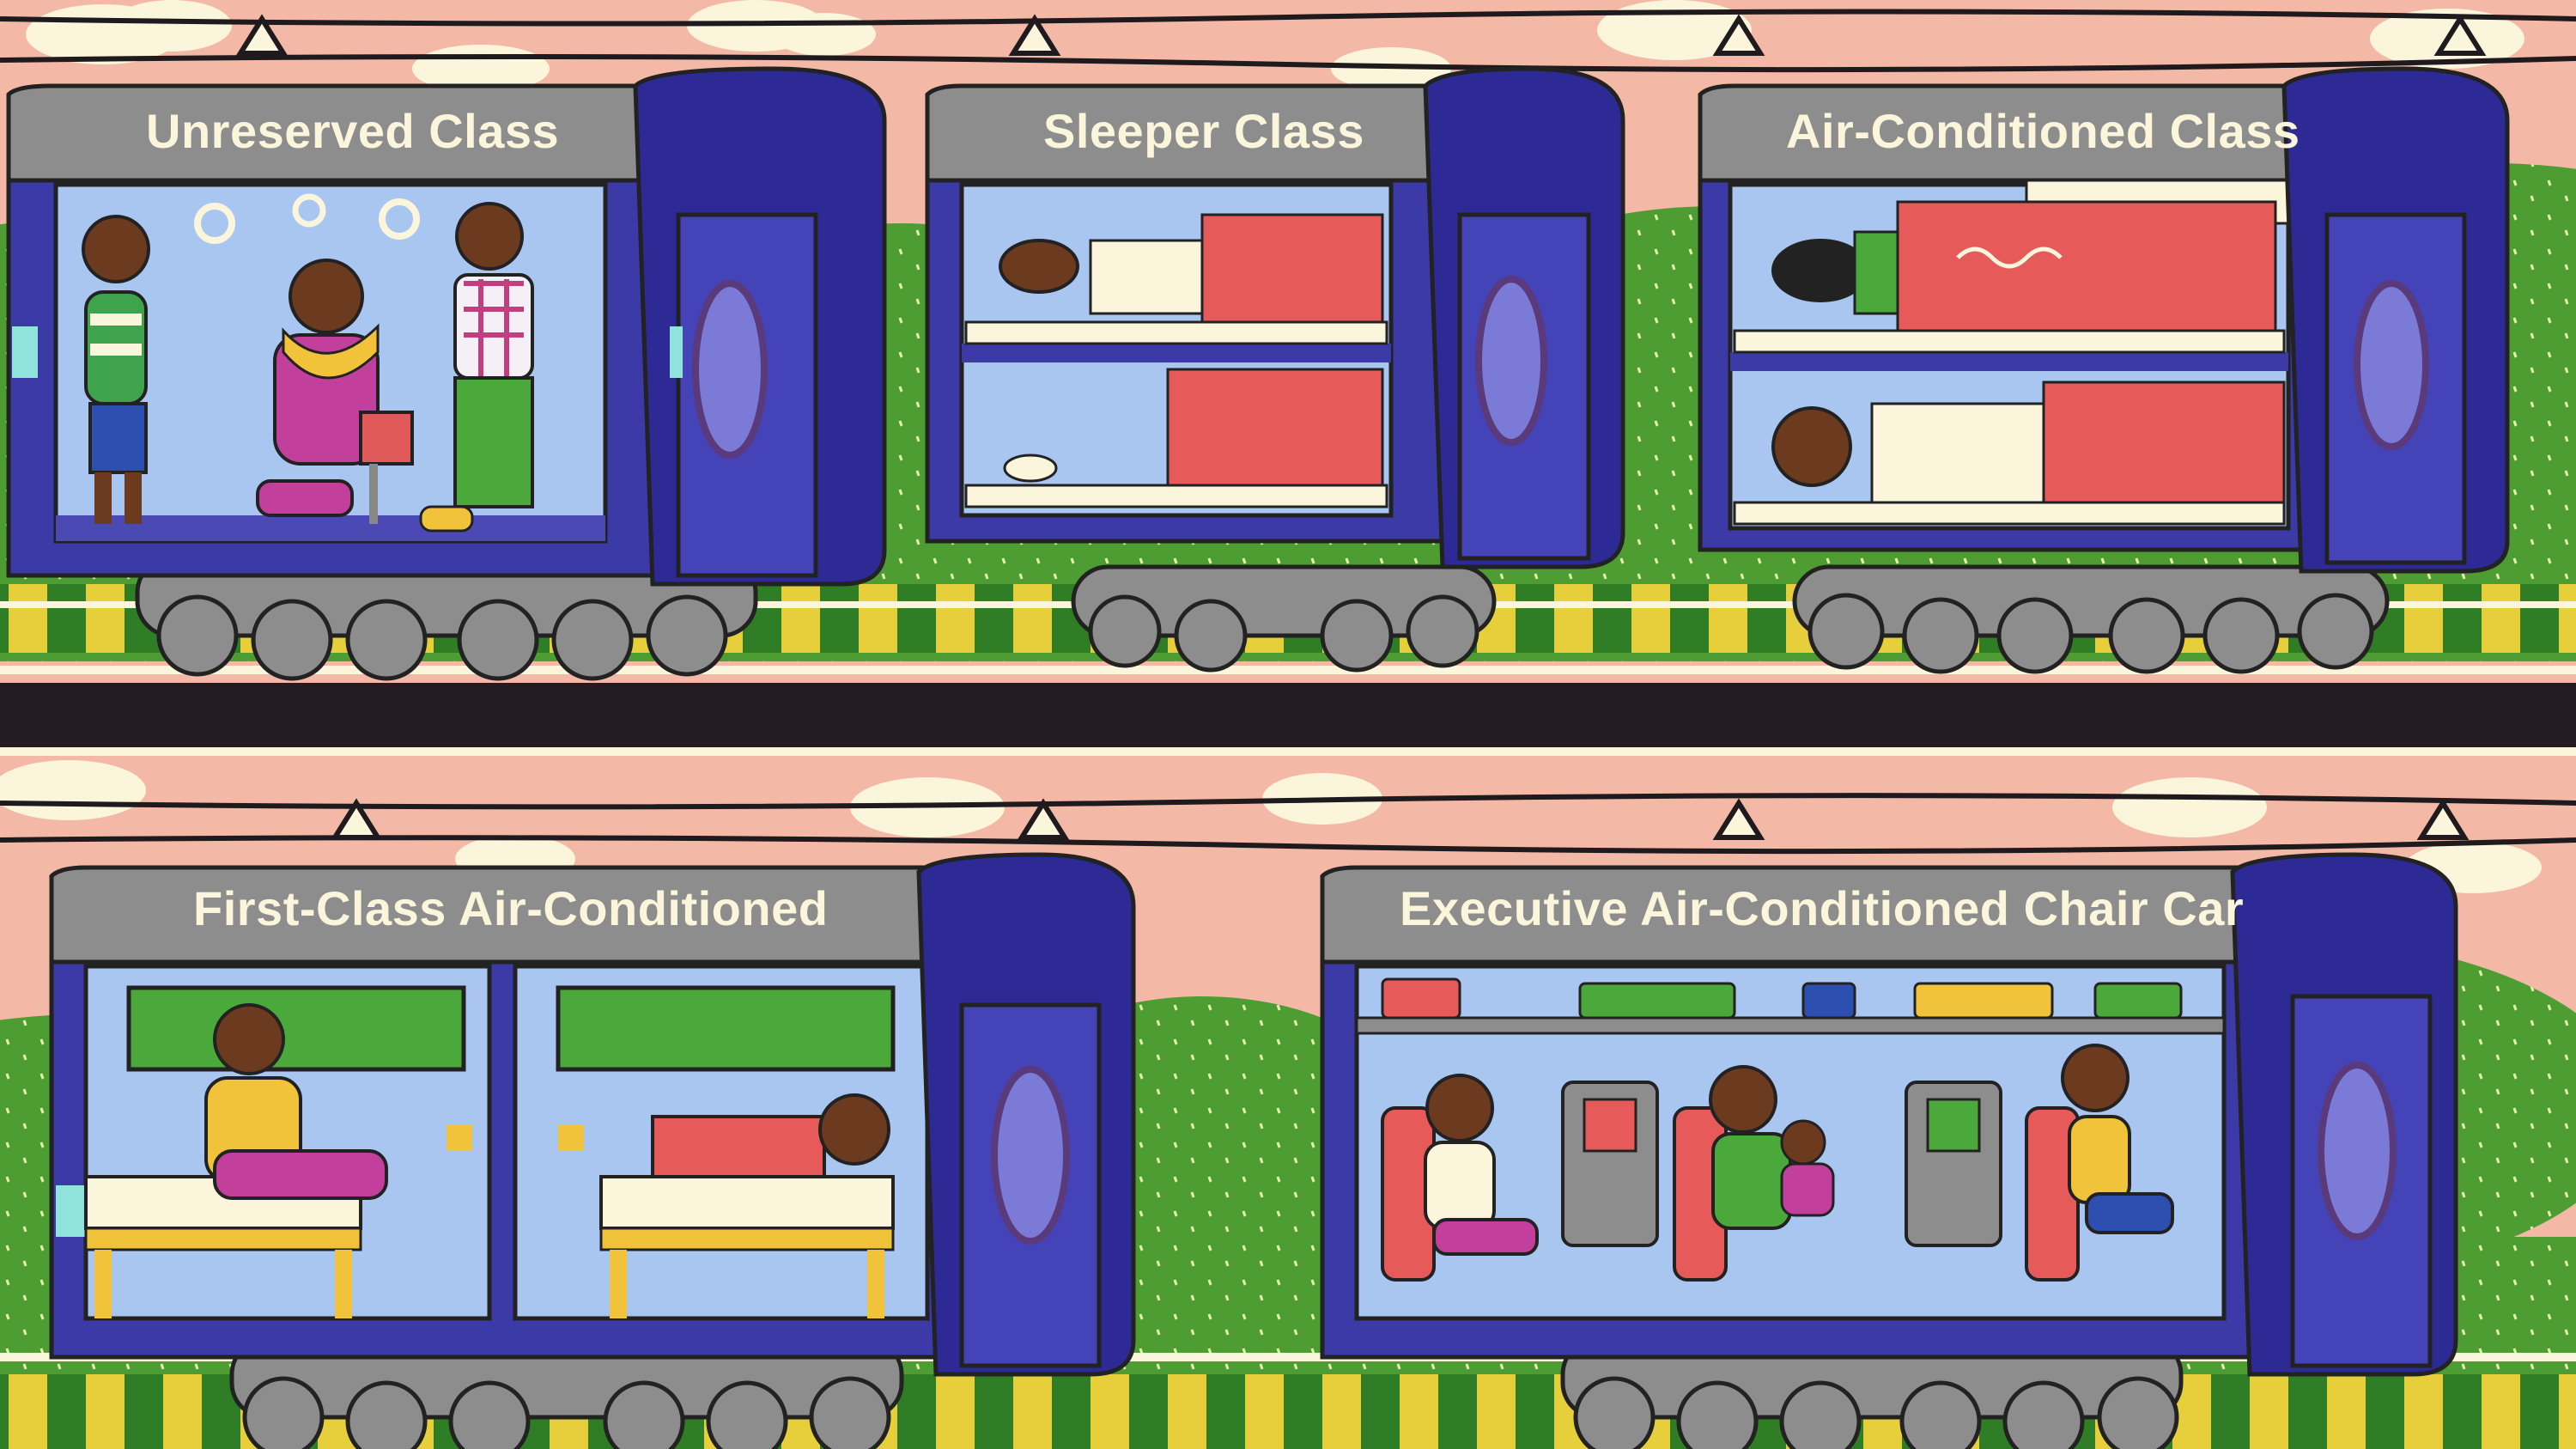 This screenshot has height=1449, width=2576. Describe the element at coordinates (2043, 131) in the screenshot. I see `label-air-conditioned-class: Air-Conditioned Class` at that location.